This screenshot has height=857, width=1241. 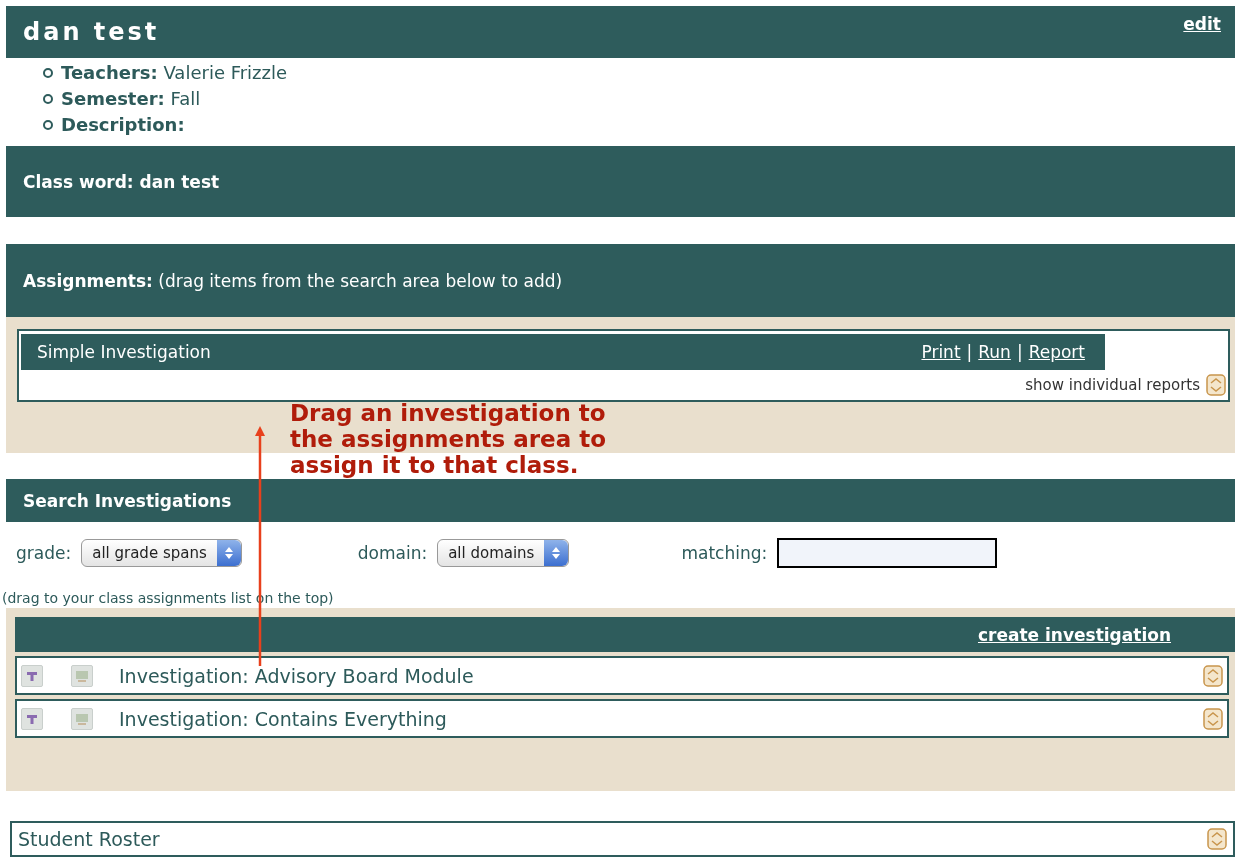 I want to click on assignment-name: Simple Investigation, so click(x=124, y=351).